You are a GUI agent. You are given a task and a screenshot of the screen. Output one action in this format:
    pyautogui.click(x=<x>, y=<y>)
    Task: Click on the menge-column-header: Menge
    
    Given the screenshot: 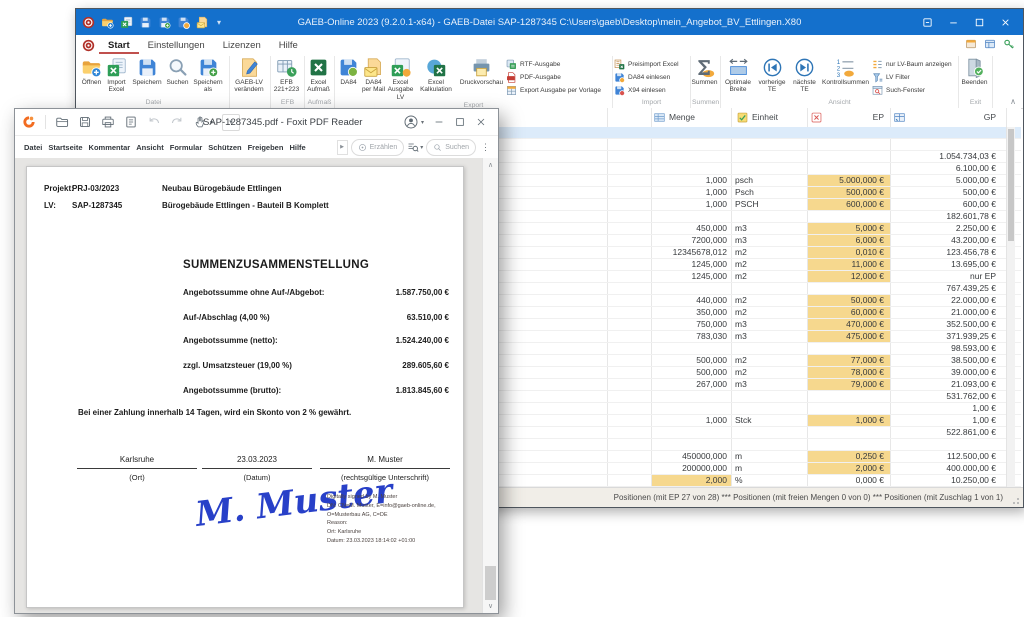 What is the action you would take?
    pyautogui.click(x=682, y=117)
    